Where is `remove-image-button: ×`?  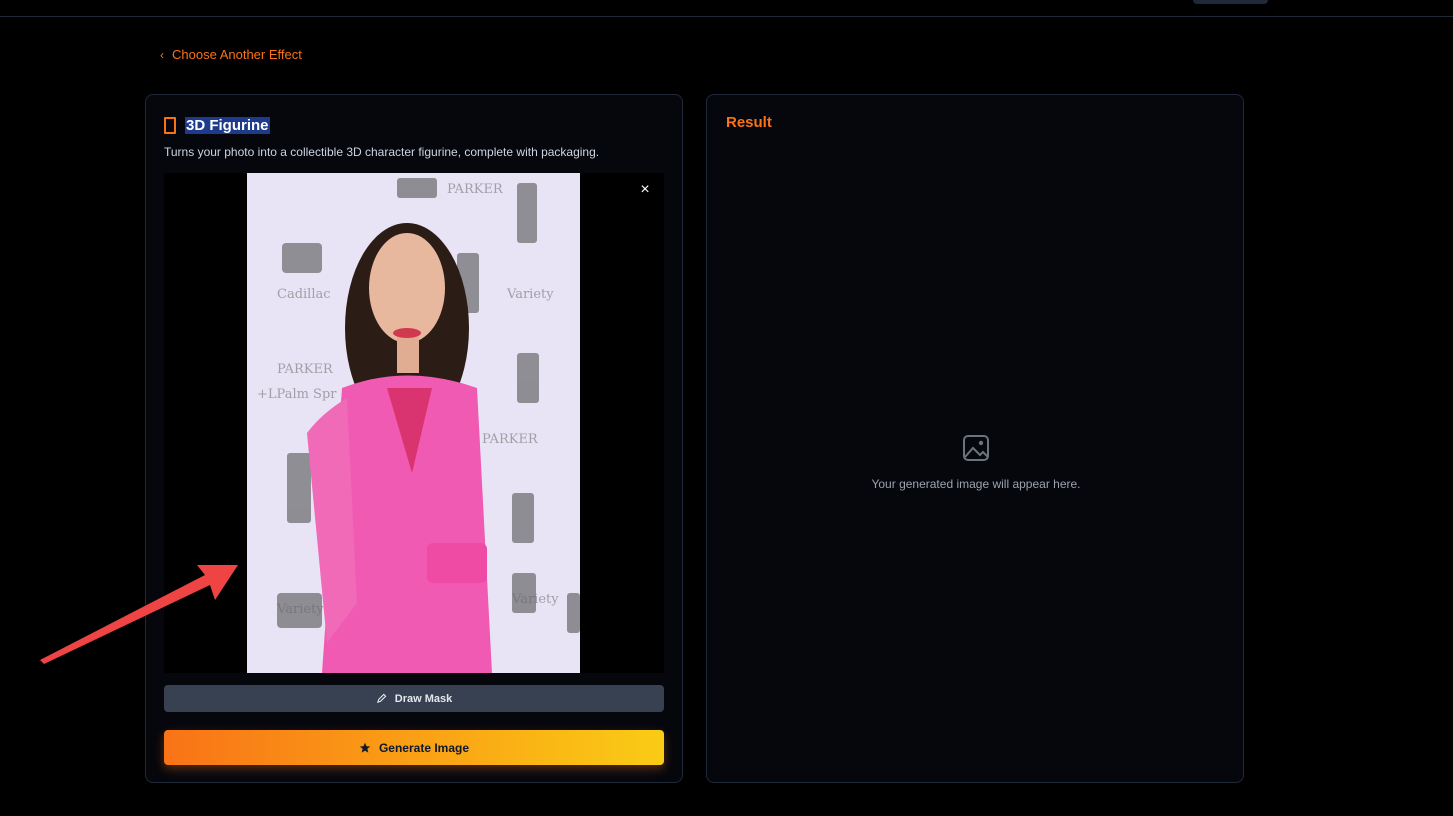 remove-image-button: × is located at coordinates (645, 190).